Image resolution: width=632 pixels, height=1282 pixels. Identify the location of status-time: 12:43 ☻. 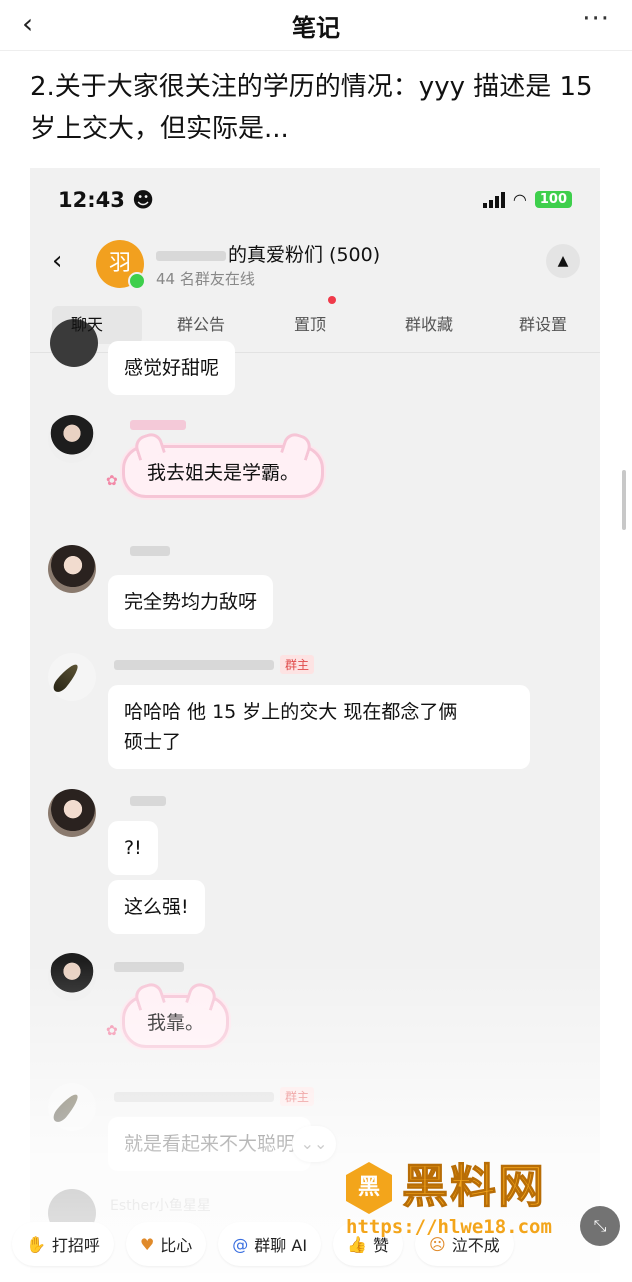
(106, 200).